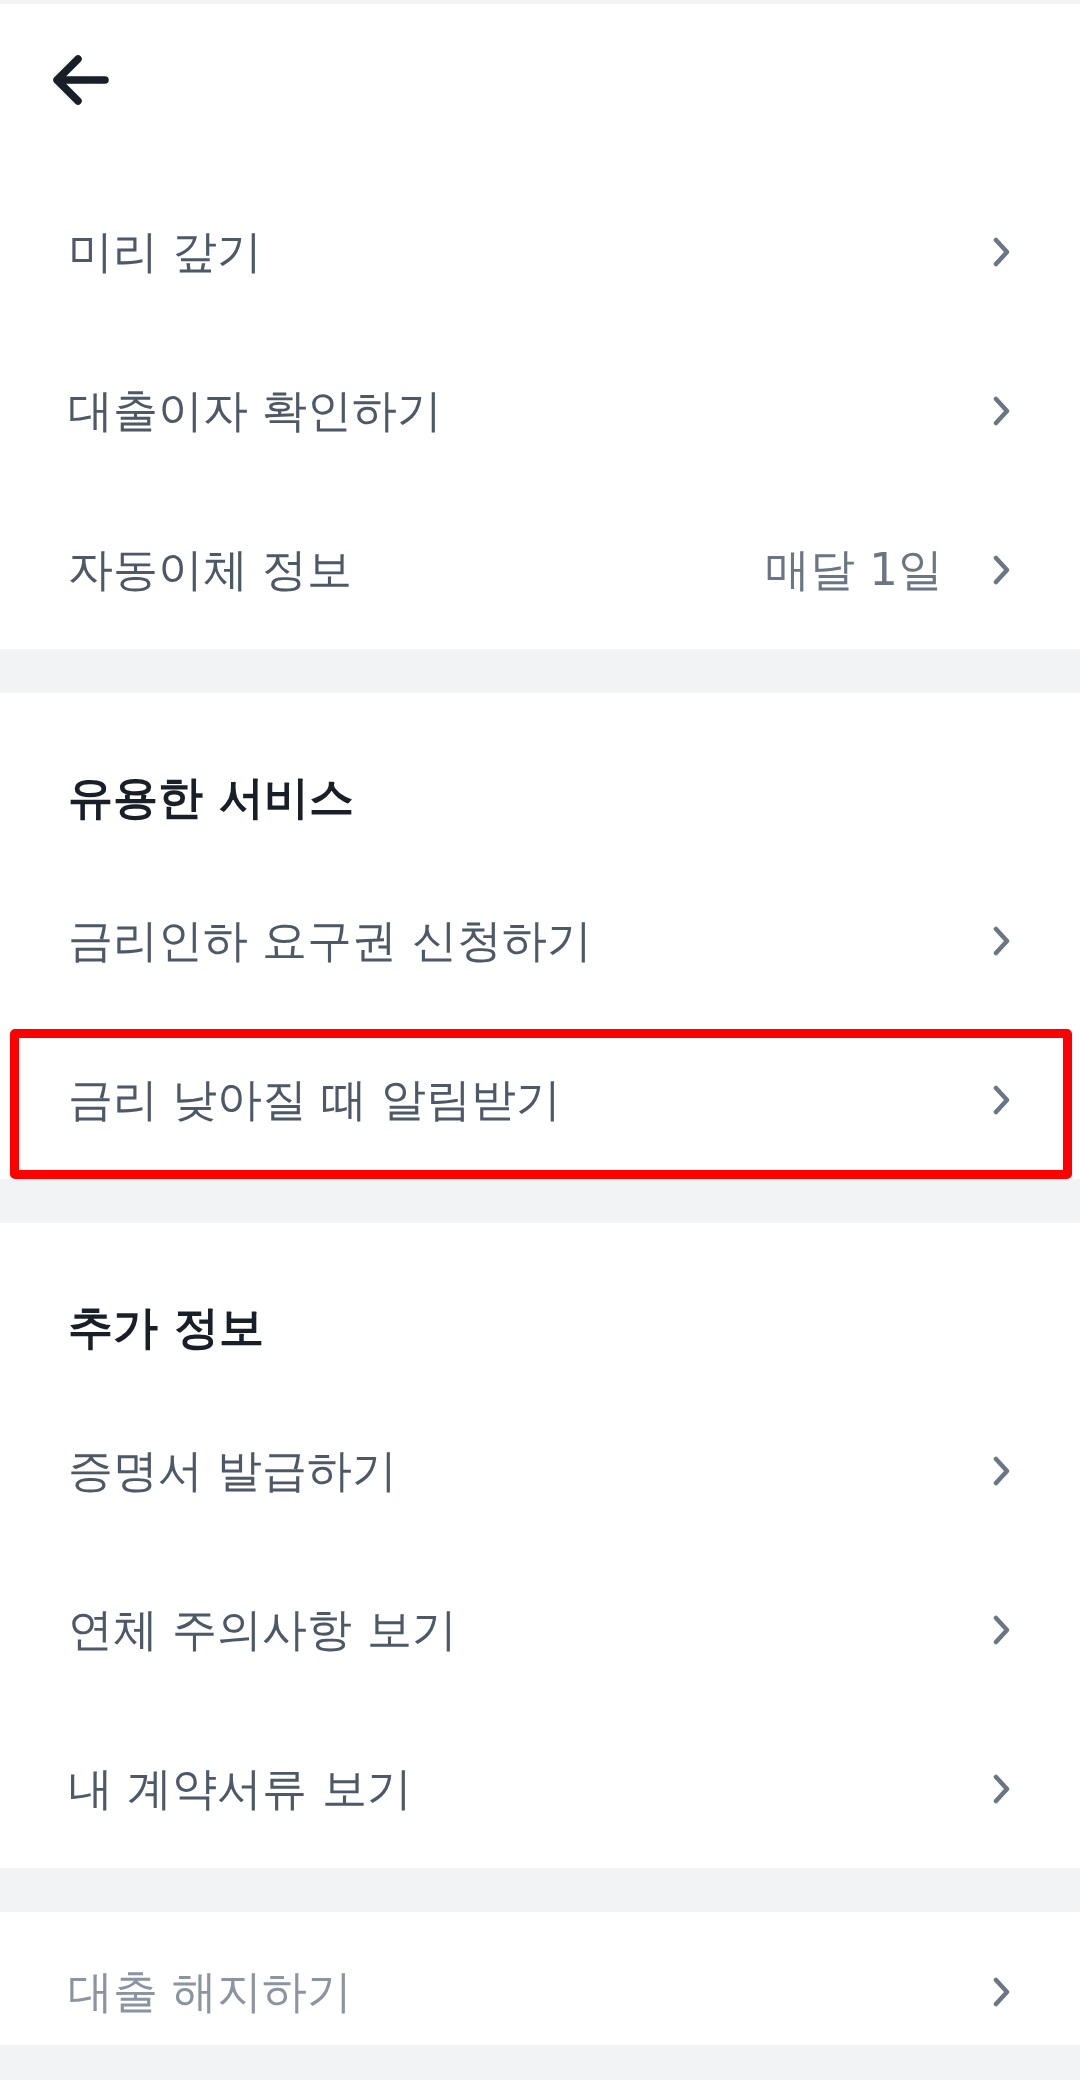 Image resolution: width=1080 pixels, height=2080 pixels. Describe the element at coordinates (540, 1788) in the screenshot. I see `menu-item: 내 계약서류 보기` at that location.